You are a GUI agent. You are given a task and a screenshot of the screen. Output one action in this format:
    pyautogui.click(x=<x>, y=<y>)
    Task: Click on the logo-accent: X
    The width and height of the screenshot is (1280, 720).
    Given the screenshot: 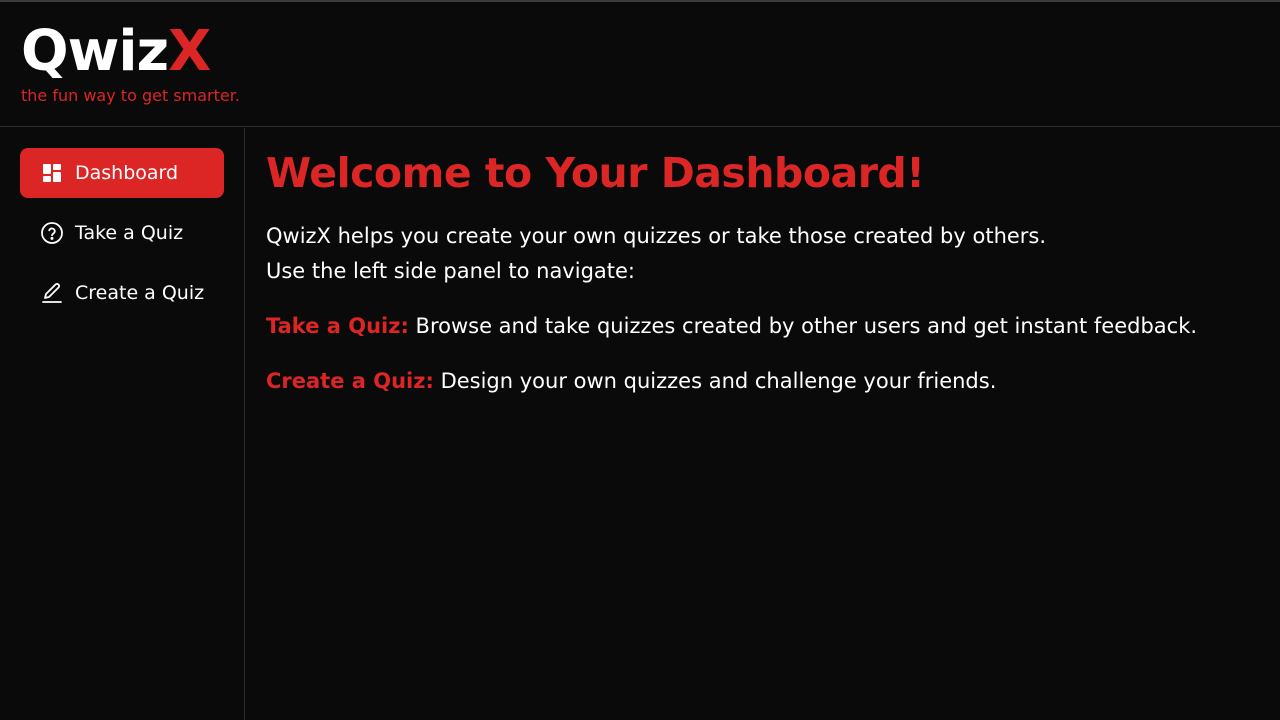 What is the action you would take?
    pyautogui.click(x=189, y=51)
    